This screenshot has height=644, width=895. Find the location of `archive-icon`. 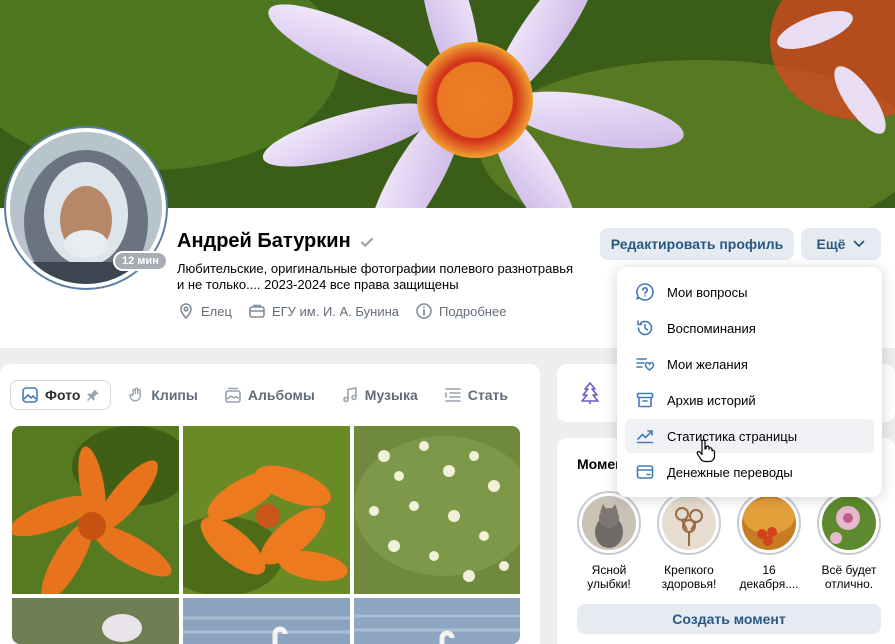

archive-icon is located at coordinates (645, 400).